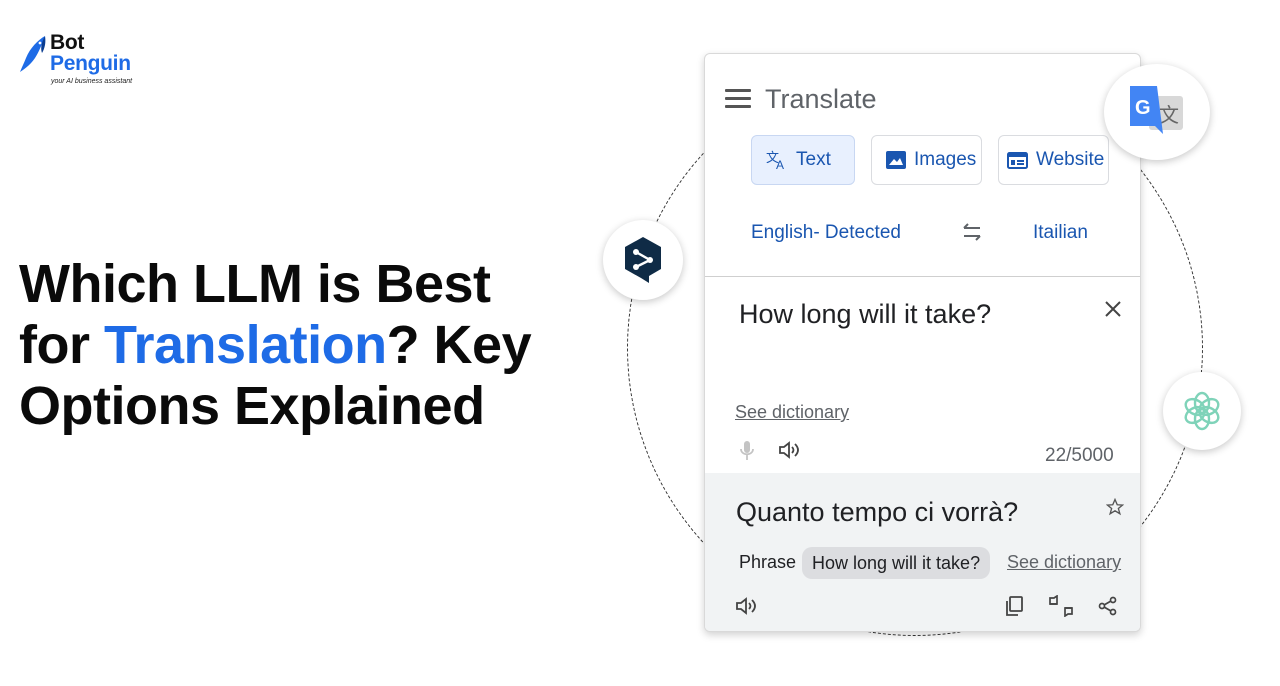 Image resolution: width=1280 pixels, height=686 pixels. What do you see at coordinates (33, 54) in the screenshot?
I see `penguin-bird-icon` at bounding box center [33, 54].